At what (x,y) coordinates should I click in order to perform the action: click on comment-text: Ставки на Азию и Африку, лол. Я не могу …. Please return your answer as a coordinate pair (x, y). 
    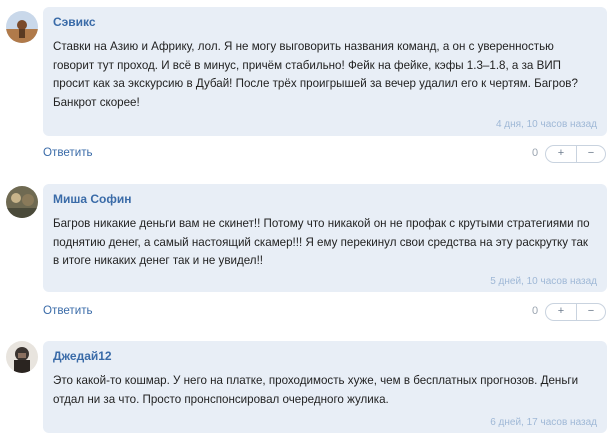
    Looking at the image, I should click on (315, 74).